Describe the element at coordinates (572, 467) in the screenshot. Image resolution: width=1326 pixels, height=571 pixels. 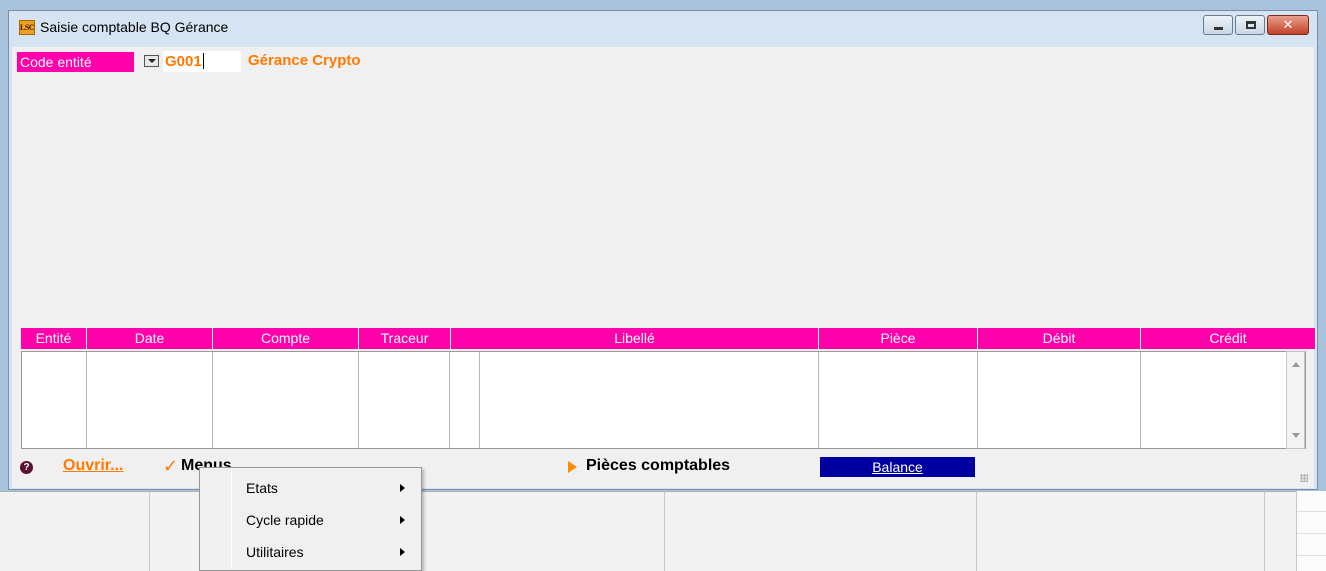
I see `play-arrow-icon` at that location.